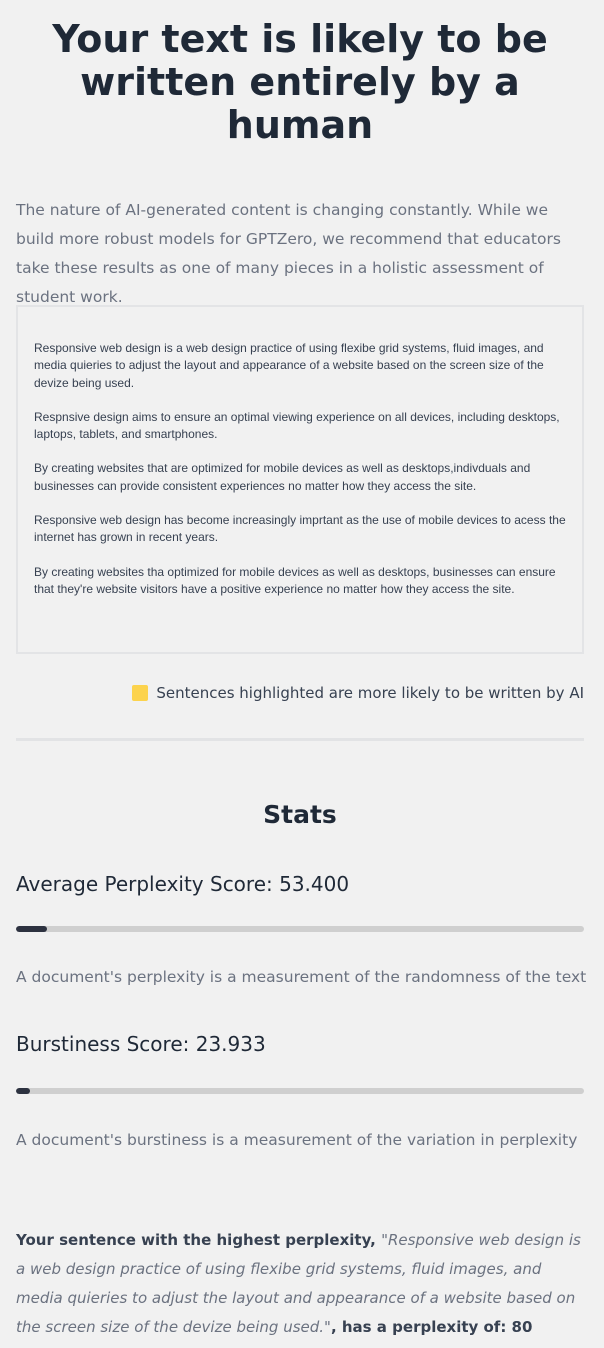 This screenshot has width=604, height=1348. I want to click on perplexity-bar-fill, so click(32, 929).